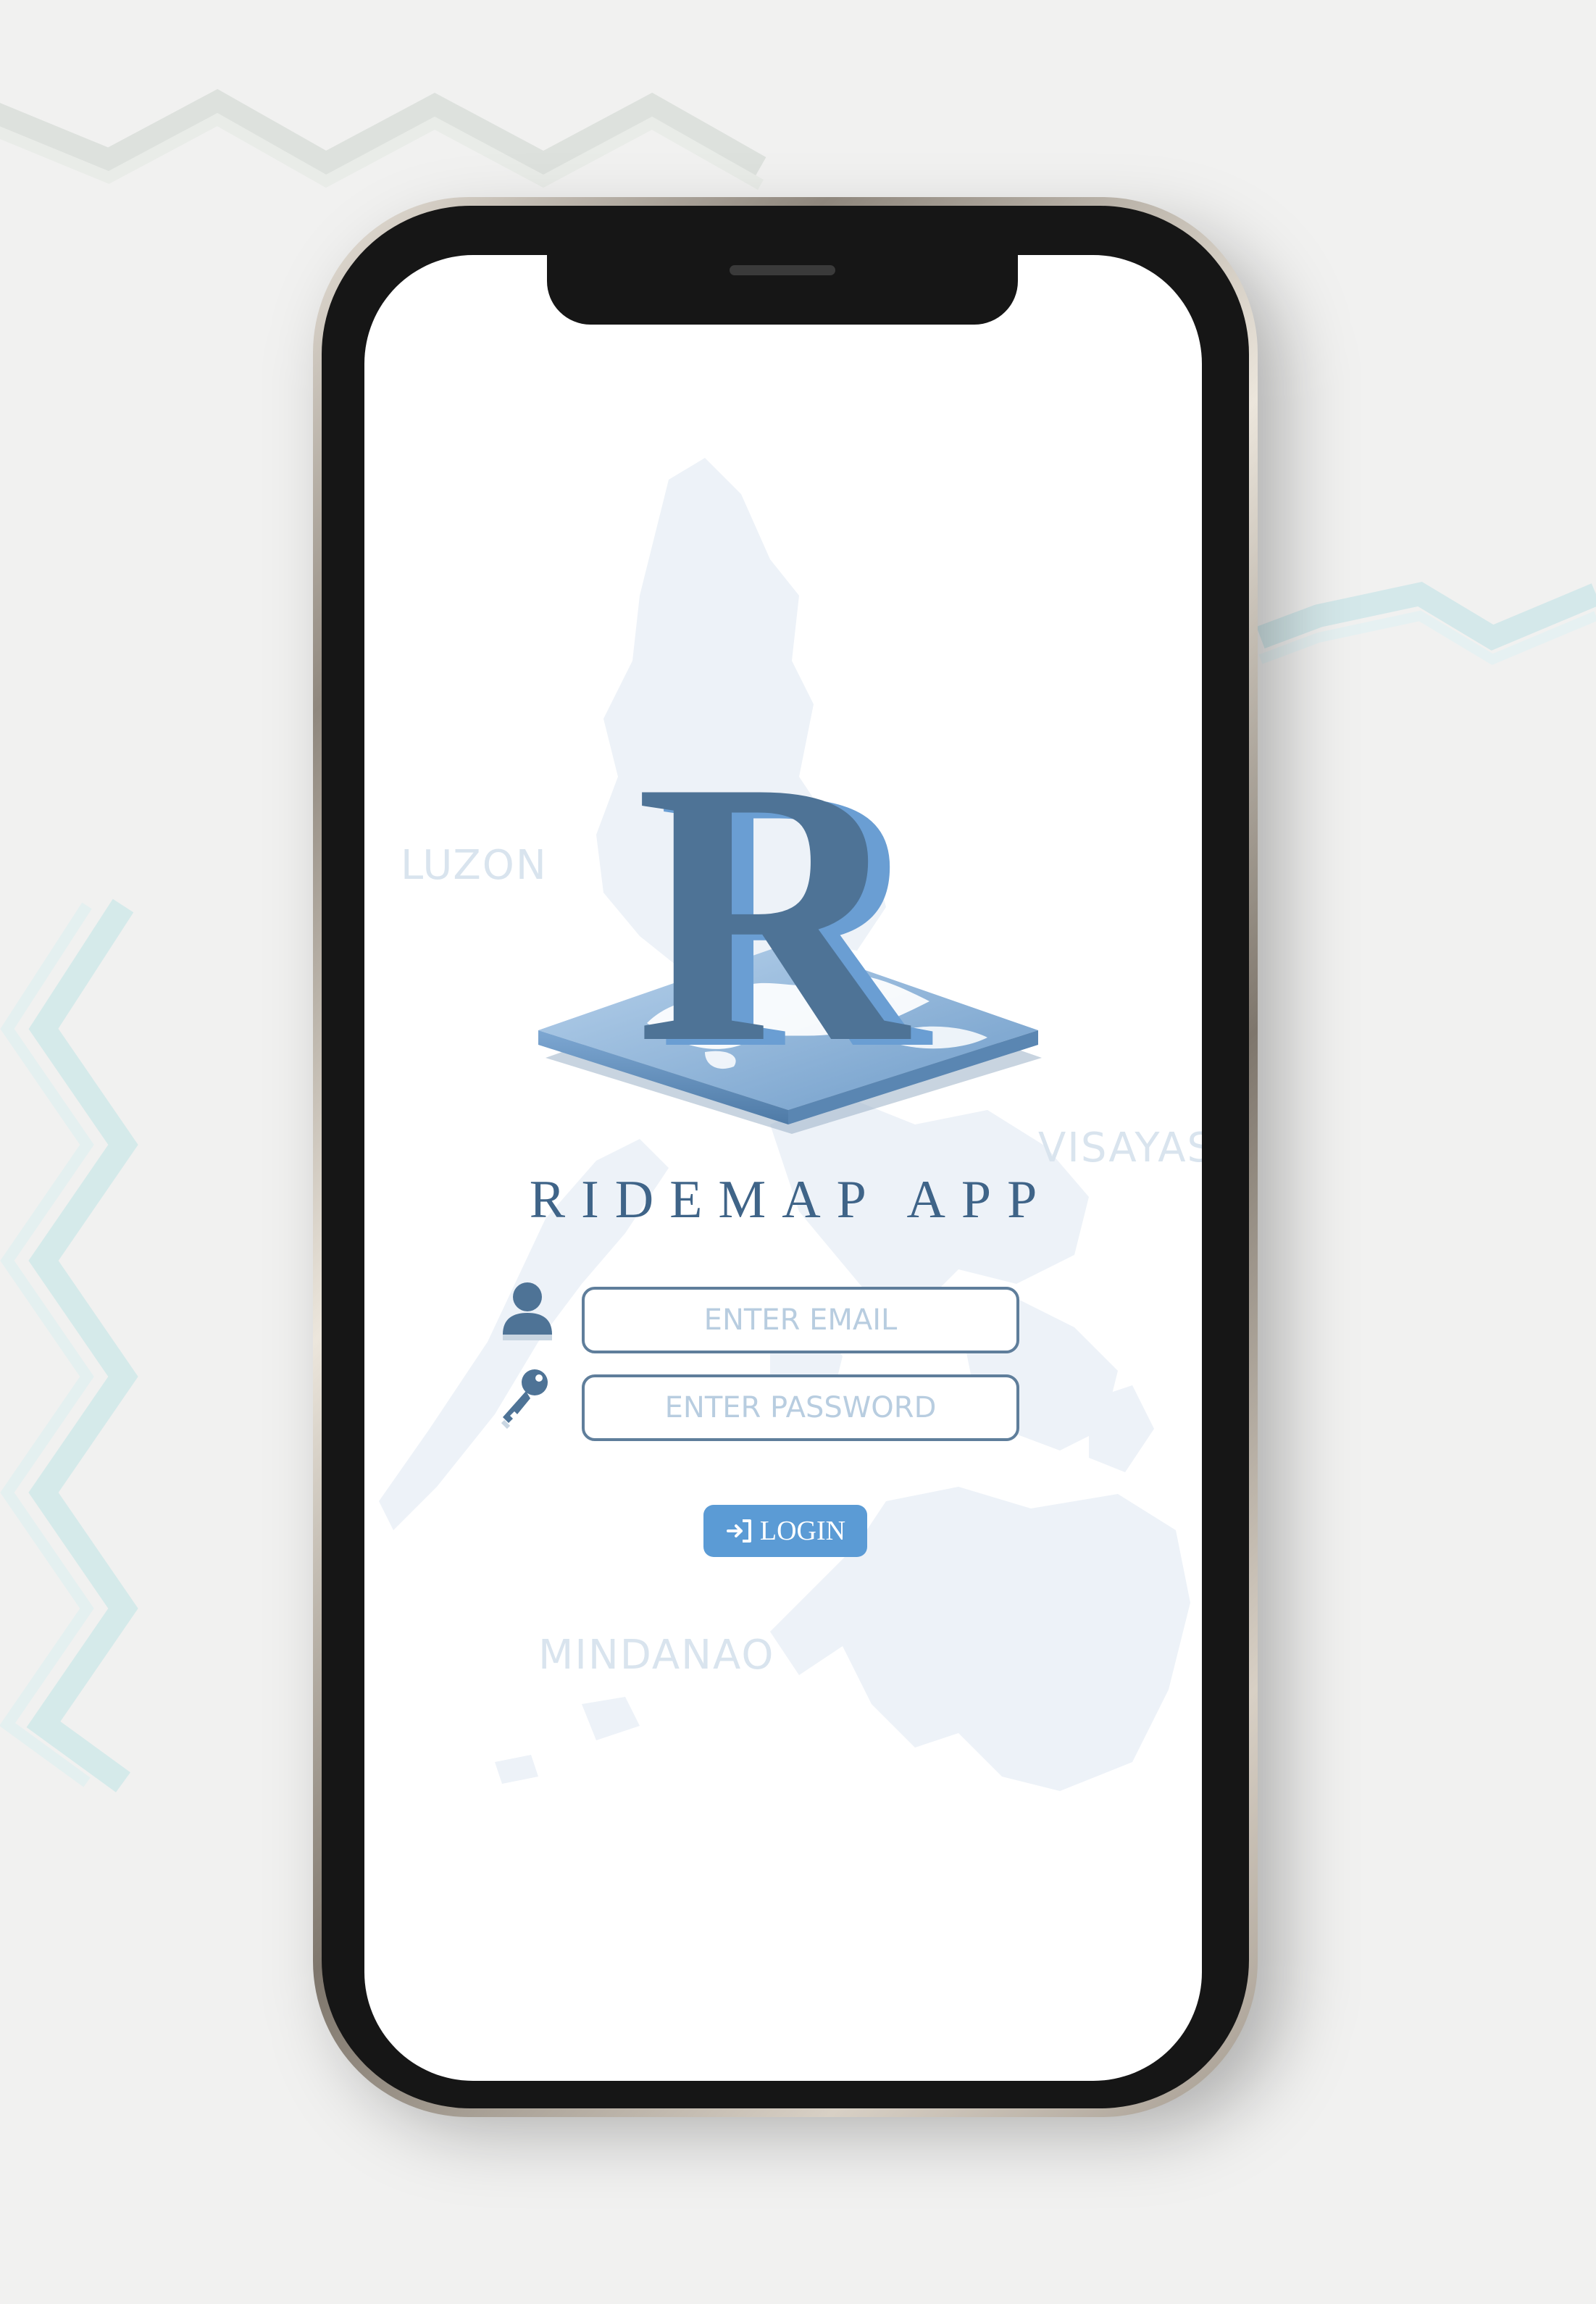 The width and height of the screenshot is (1596, 2304). Describe the element at coordinates (800, 1407) in the screenshot. I see `password-field` at that location.